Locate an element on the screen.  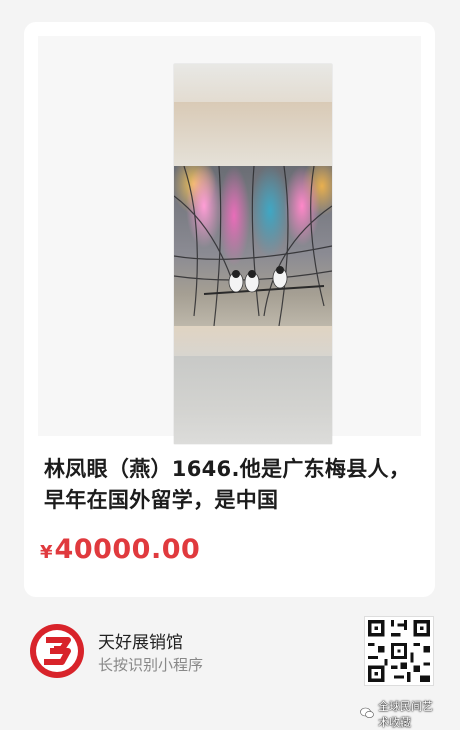
scroll-upper-mount is located at coordinates (253, 134).